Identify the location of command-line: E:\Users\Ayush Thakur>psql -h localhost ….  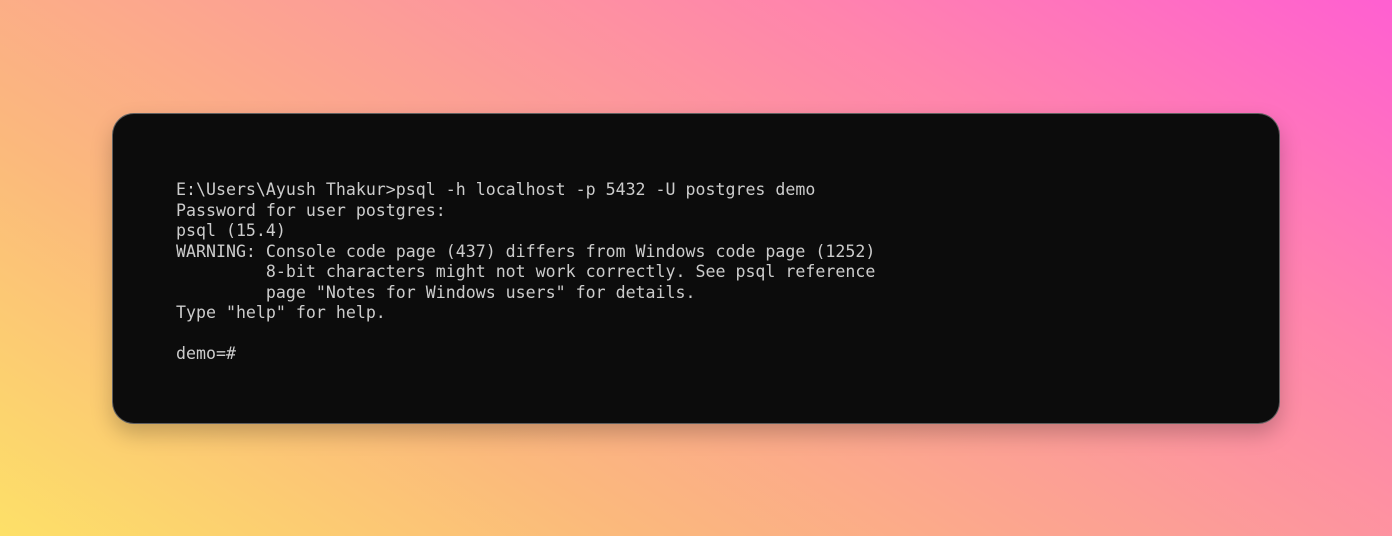
(496, 189).